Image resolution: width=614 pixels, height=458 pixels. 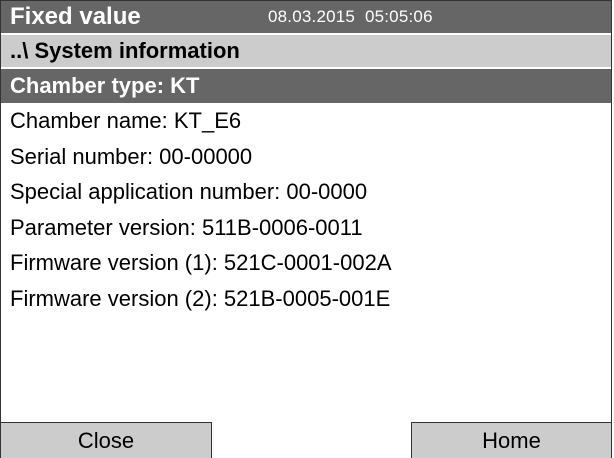 What do you see at coordinates (310, 299) in the screenshot?
I see `list-item-firmware-2: Firmware version (2): 521B-0005-001E` at bounding box center [310, 299].